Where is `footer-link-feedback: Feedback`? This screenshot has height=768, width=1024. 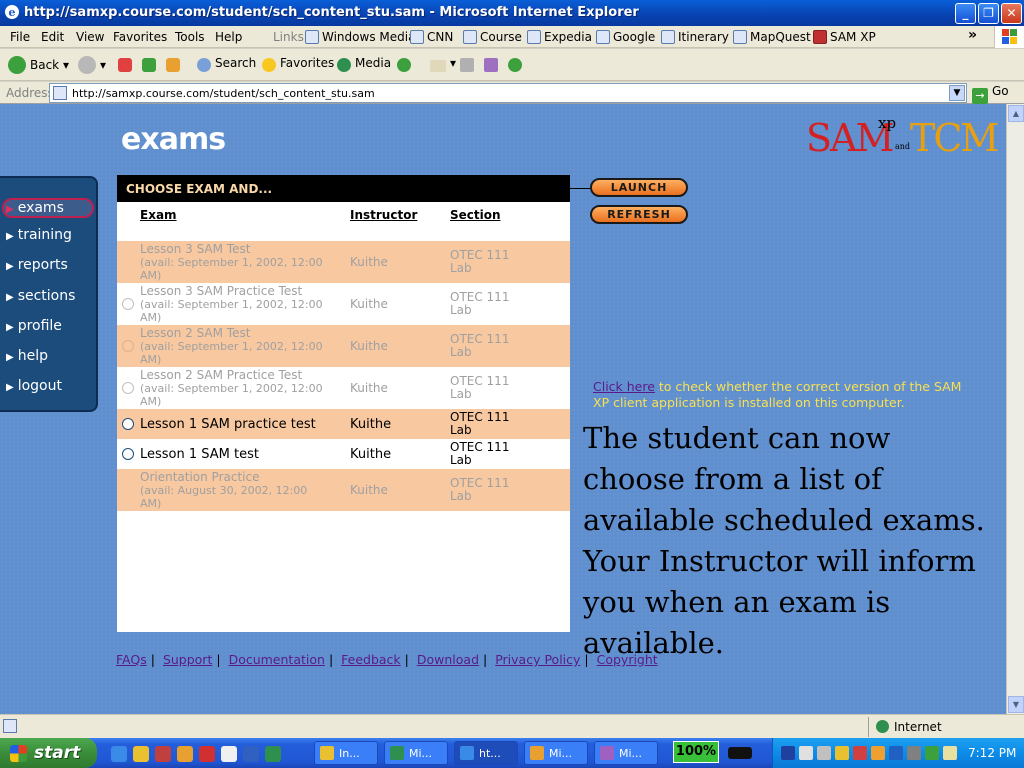 footer-link-feedback: Feedback is located at coordinates (371, 659).